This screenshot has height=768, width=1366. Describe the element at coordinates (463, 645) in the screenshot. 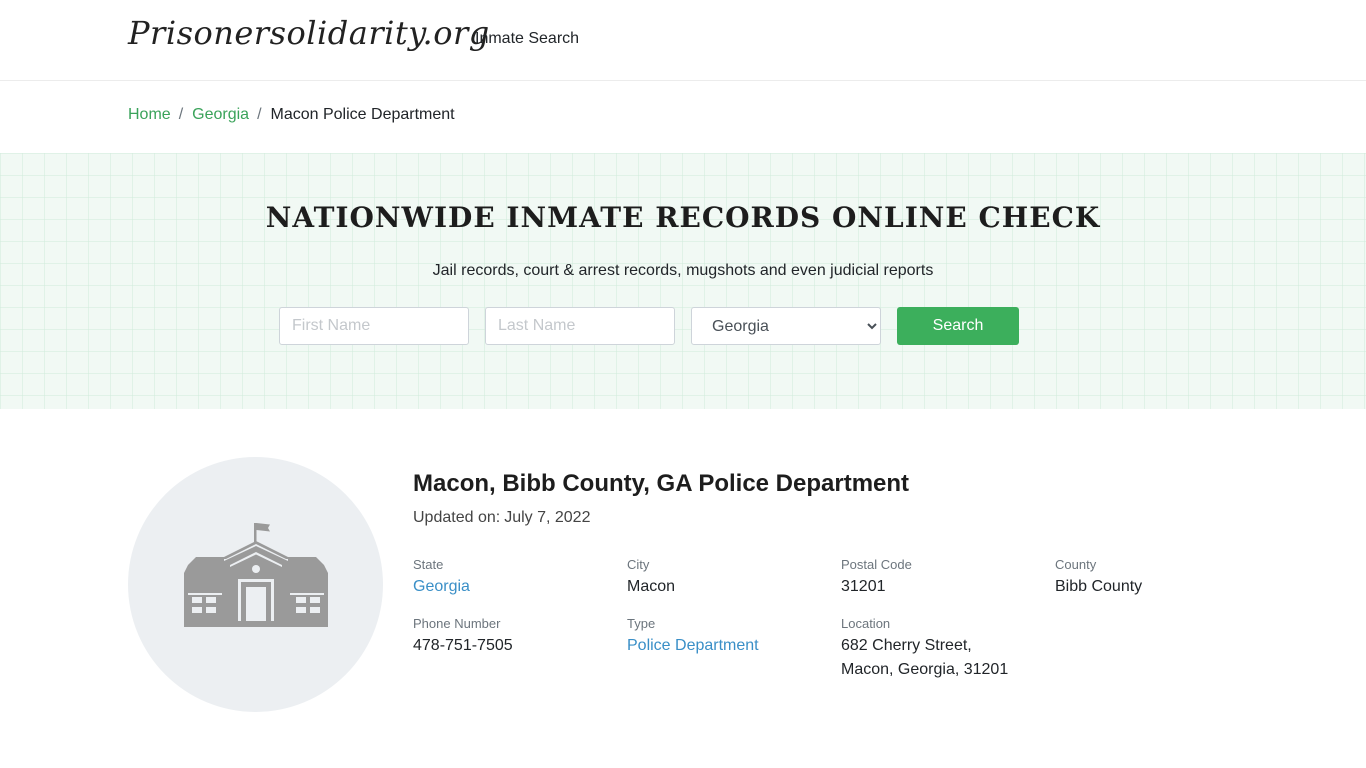

I see `info-value: 478-751-7505` at that location.